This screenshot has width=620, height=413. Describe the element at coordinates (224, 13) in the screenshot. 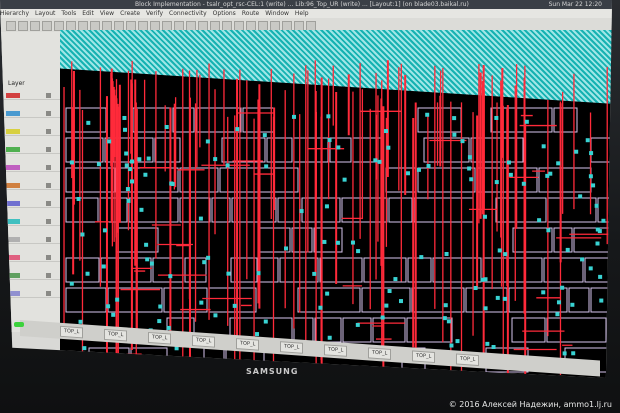

I see `menu-item-options: Options` at that location.